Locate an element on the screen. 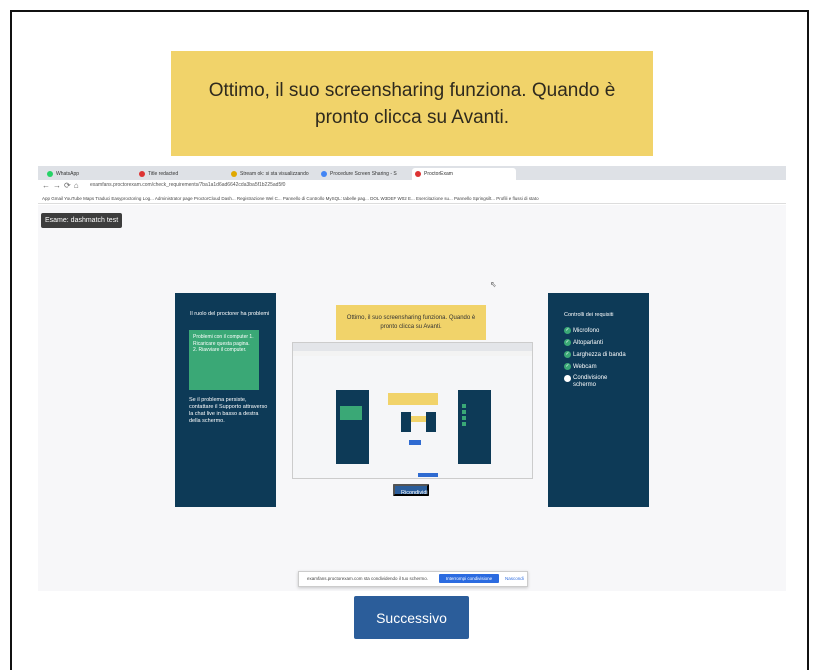 The height and width of the screenshot is (670, 814). check-label: Microfono is located at coordinates (586, 330).